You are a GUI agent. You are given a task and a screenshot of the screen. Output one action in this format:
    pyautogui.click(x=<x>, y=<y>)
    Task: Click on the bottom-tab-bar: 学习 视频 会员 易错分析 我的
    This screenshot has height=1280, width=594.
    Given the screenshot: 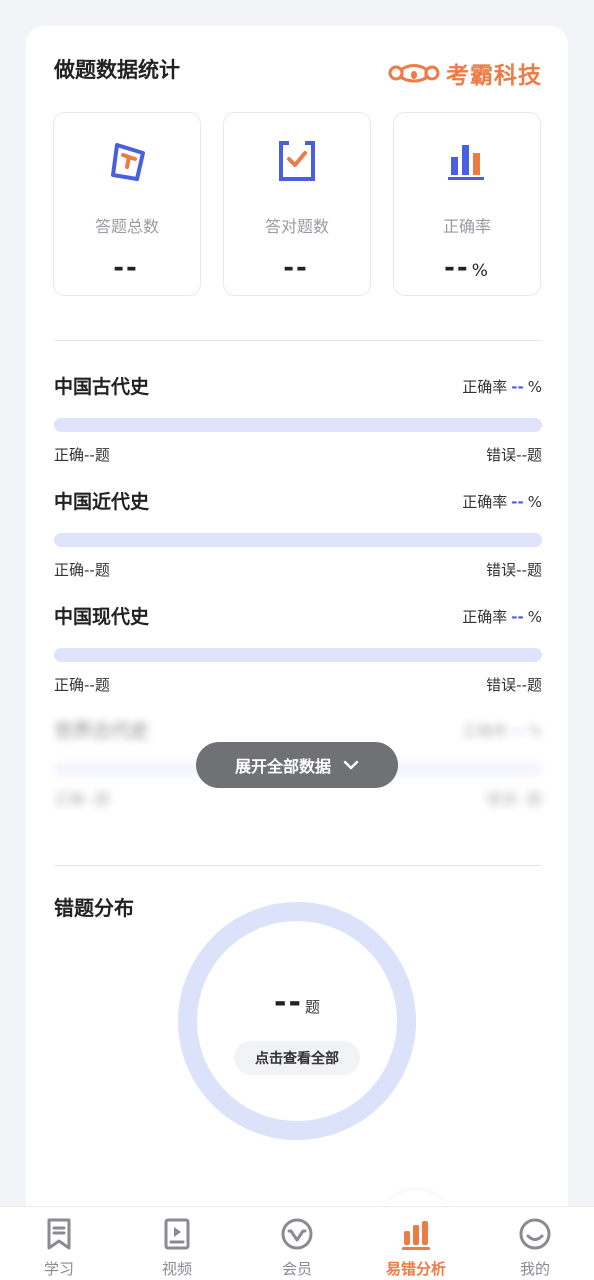 What is the action you would take?
    pyautogui.click(x=297, y=1243)
    